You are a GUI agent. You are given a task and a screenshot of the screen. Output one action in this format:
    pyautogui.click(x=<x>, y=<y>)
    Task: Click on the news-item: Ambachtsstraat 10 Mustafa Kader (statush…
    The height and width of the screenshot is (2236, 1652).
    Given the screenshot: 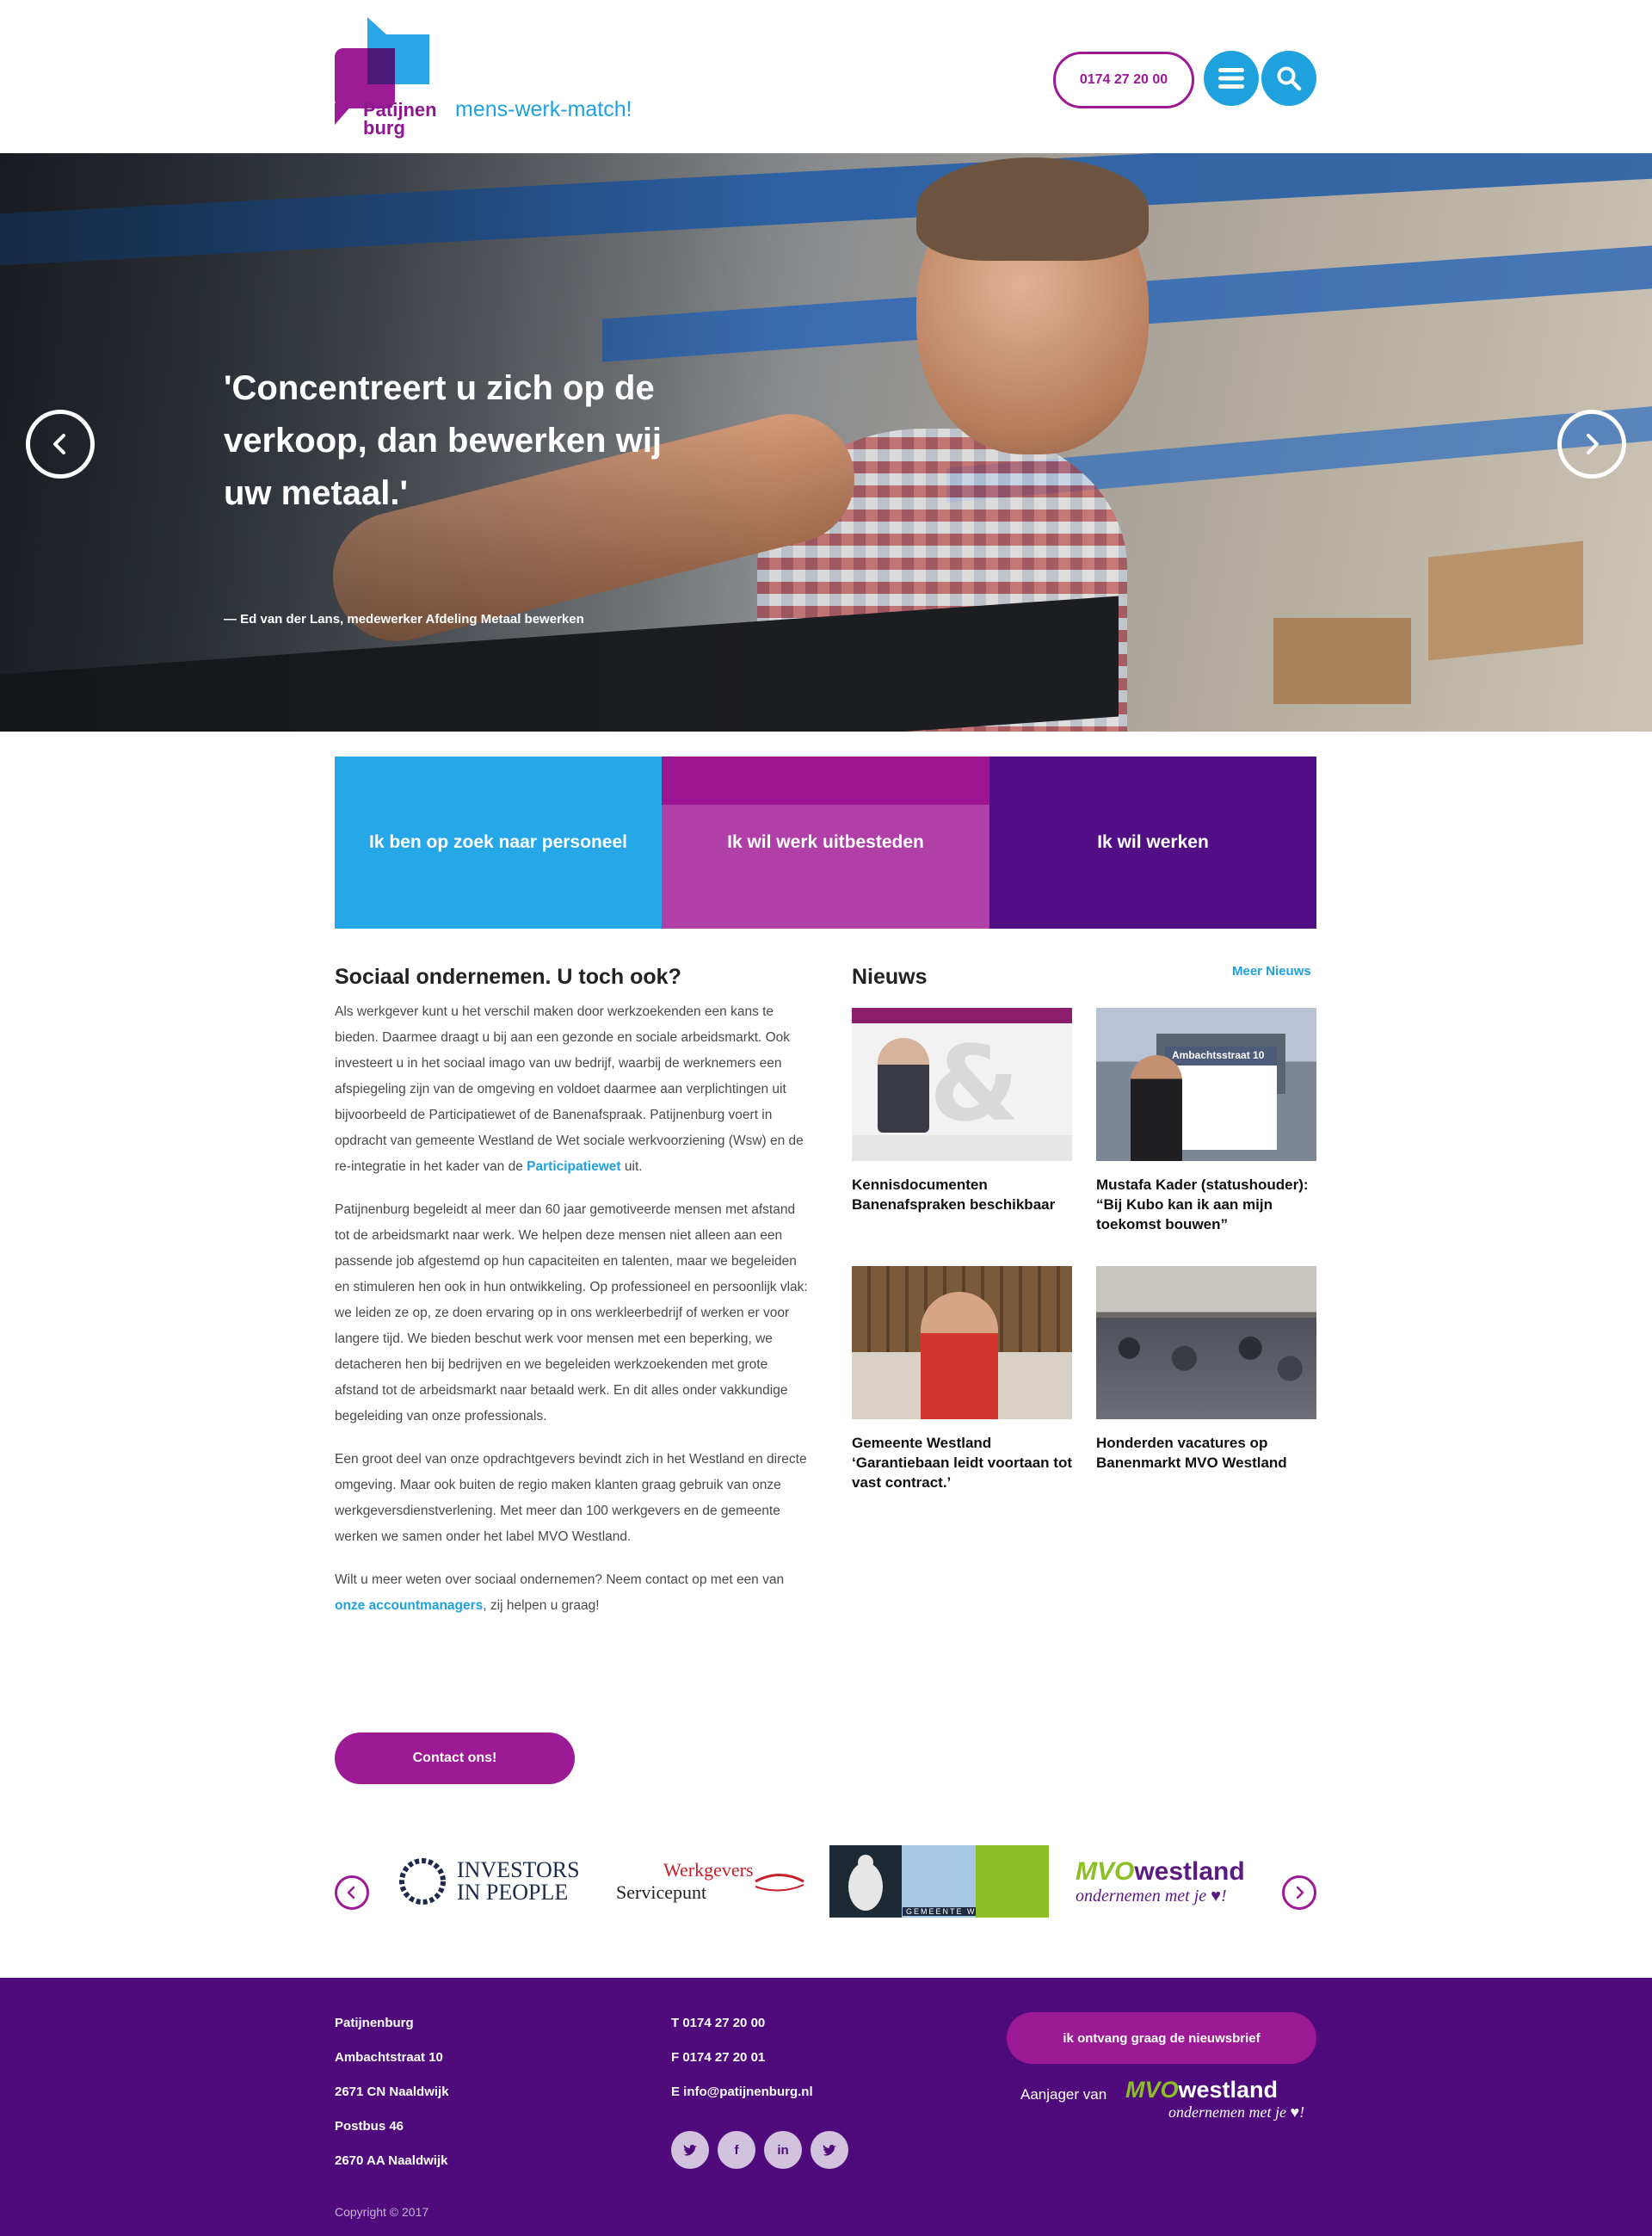 What is the action you would take?
    pyautogui.click(x=1206, y=1121)
    